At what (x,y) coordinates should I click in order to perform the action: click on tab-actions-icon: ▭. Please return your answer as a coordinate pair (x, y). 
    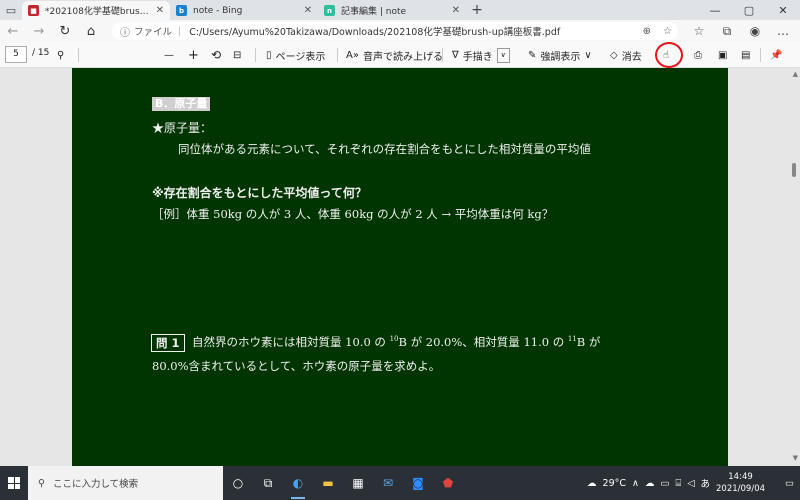
    Looking at the image, I should click on (11, 10).